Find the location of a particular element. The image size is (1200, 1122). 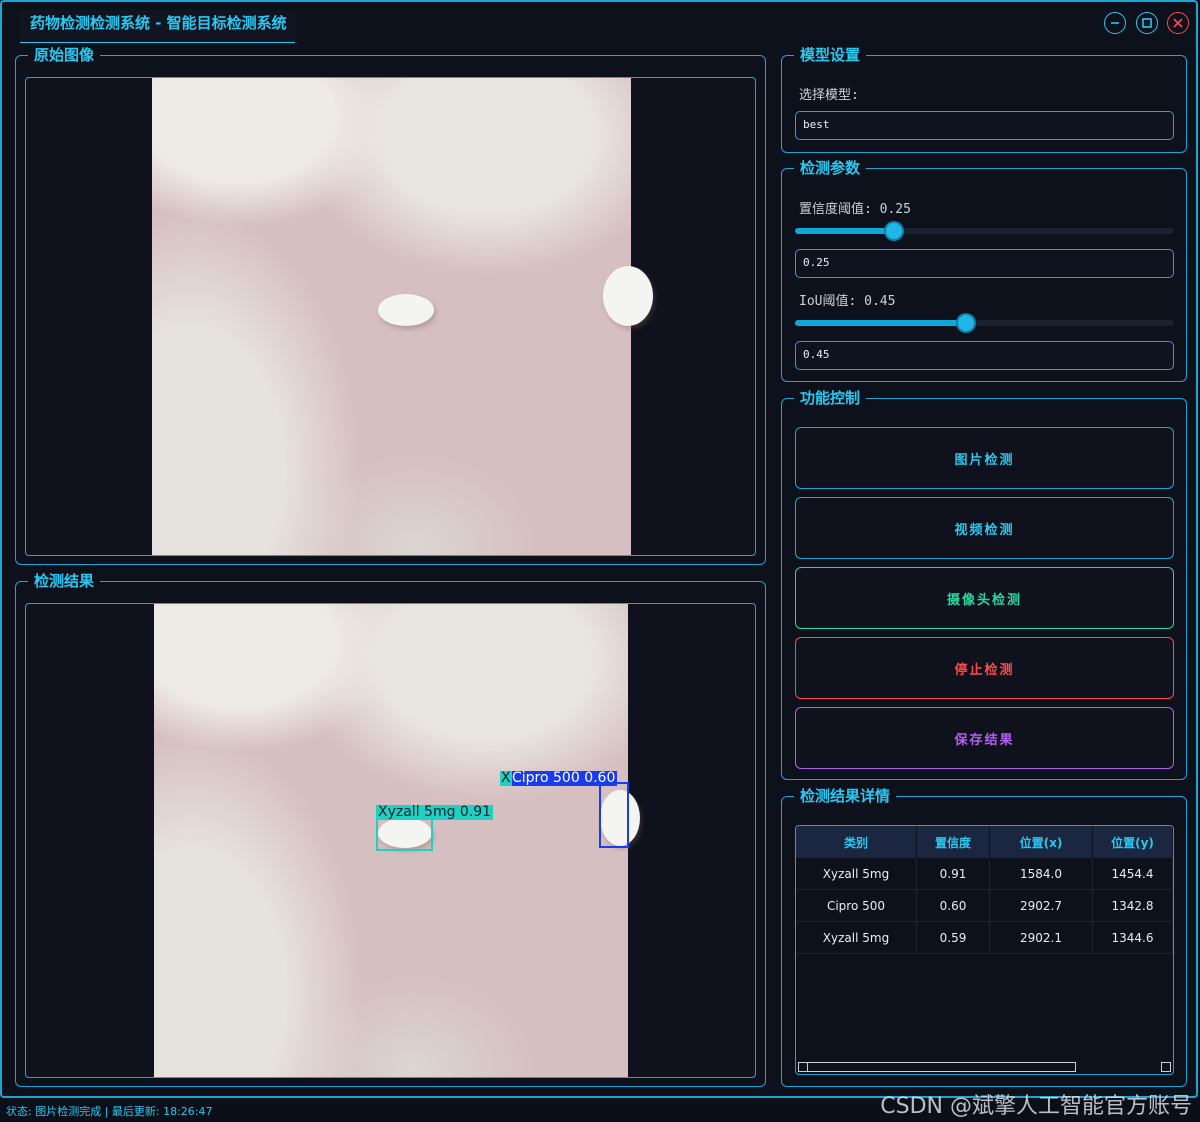

detection-params-title: 检测参数 is located at coordinates (830, 168).